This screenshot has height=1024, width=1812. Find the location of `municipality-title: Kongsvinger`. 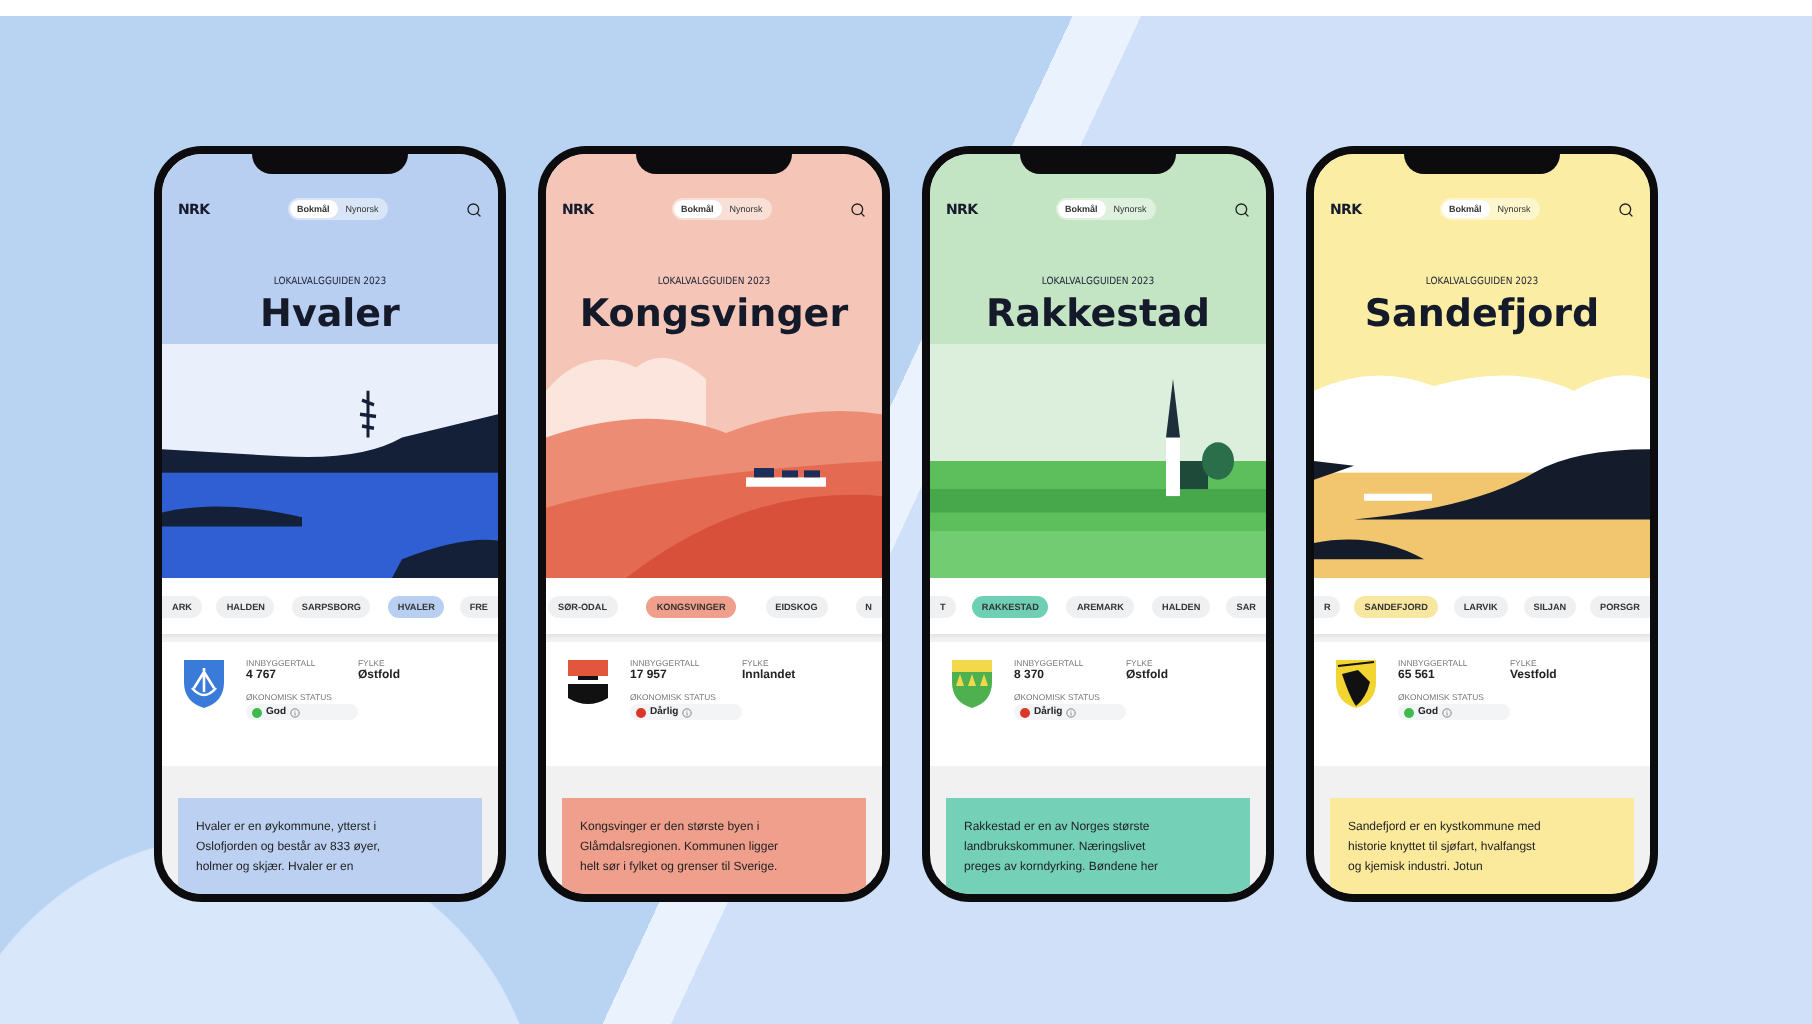

municipality-title: Kongsvinger is located at coordinates (714, 314).